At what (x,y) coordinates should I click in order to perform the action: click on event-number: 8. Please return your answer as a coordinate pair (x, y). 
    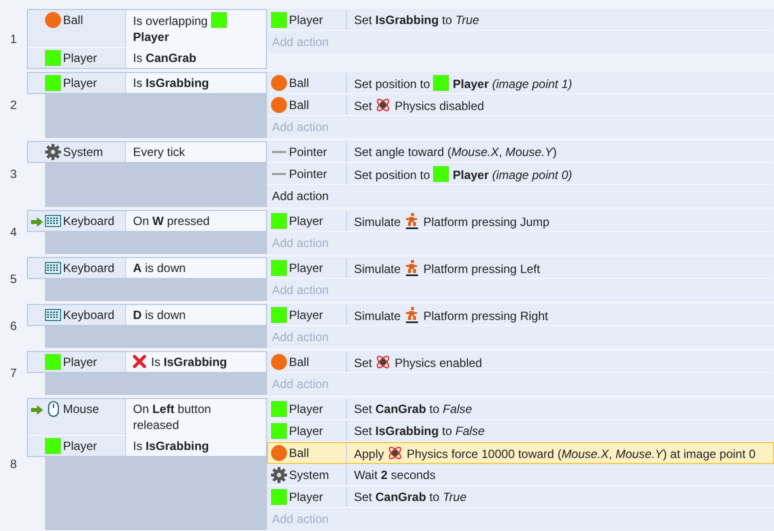
    Looking at the image, I should click on (13, 464).